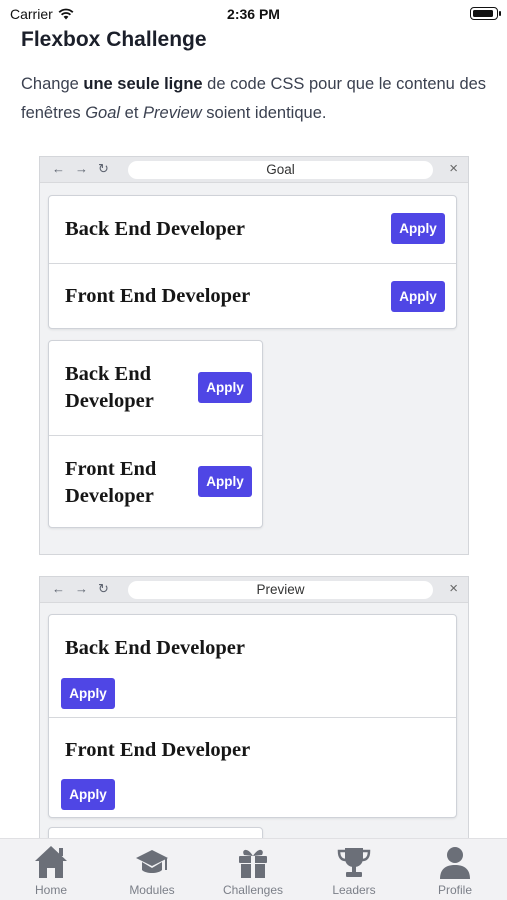  Describe the element at coordinates (114, 39) in the screenshot. I see `page-title: Flexbox Challenge` at that location.